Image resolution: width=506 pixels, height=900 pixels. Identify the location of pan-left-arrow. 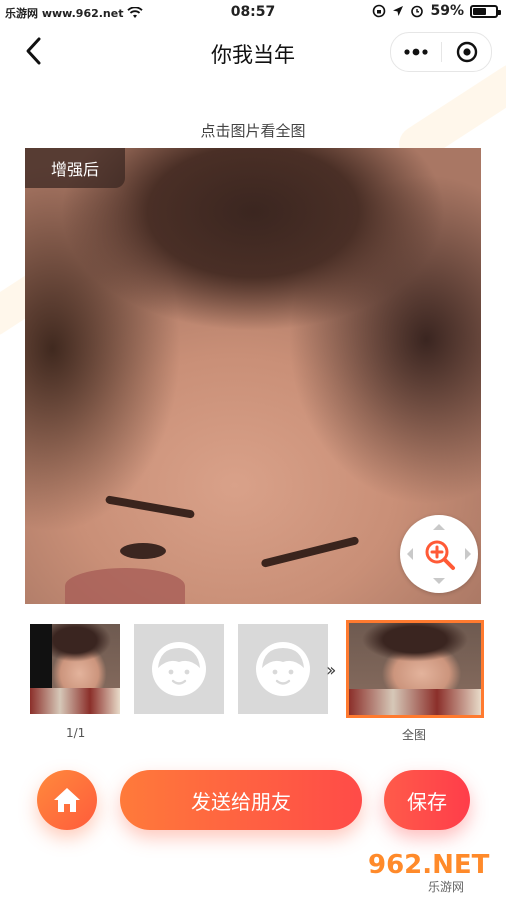
(407, 554).